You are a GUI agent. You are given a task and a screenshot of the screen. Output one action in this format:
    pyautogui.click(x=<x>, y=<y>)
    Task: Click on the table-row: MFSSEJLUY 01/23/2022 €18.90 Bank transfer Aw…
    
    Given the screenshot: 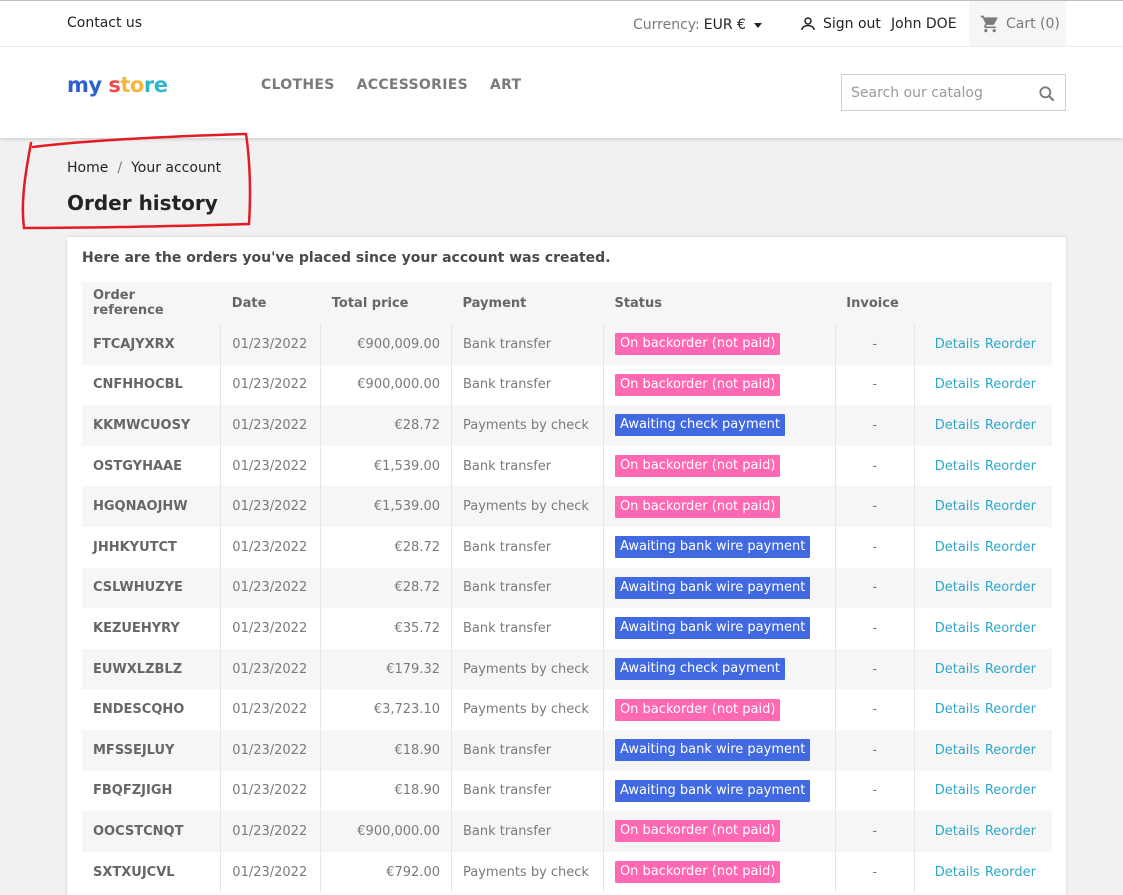 What is the action you would take?
    pyautogui.click(x=567, y=750)
    